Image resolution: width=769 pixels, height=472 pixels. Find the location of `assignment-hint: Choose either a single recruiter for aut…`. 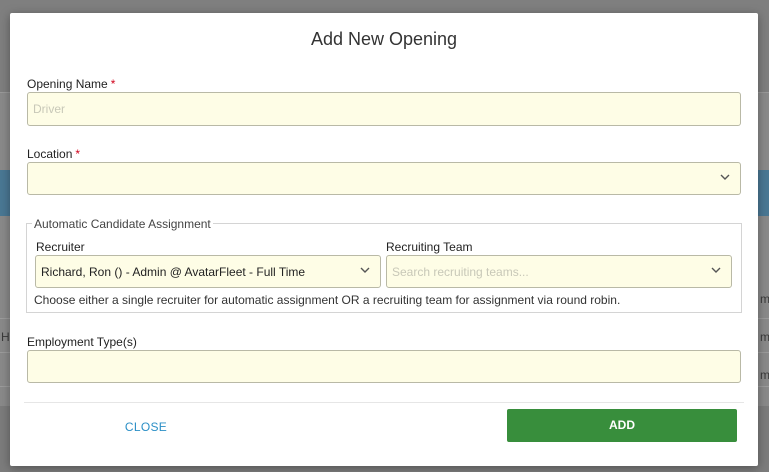

assignment-hint: Choose either a single recruiter for aut… is located at coordinates (327, 300).